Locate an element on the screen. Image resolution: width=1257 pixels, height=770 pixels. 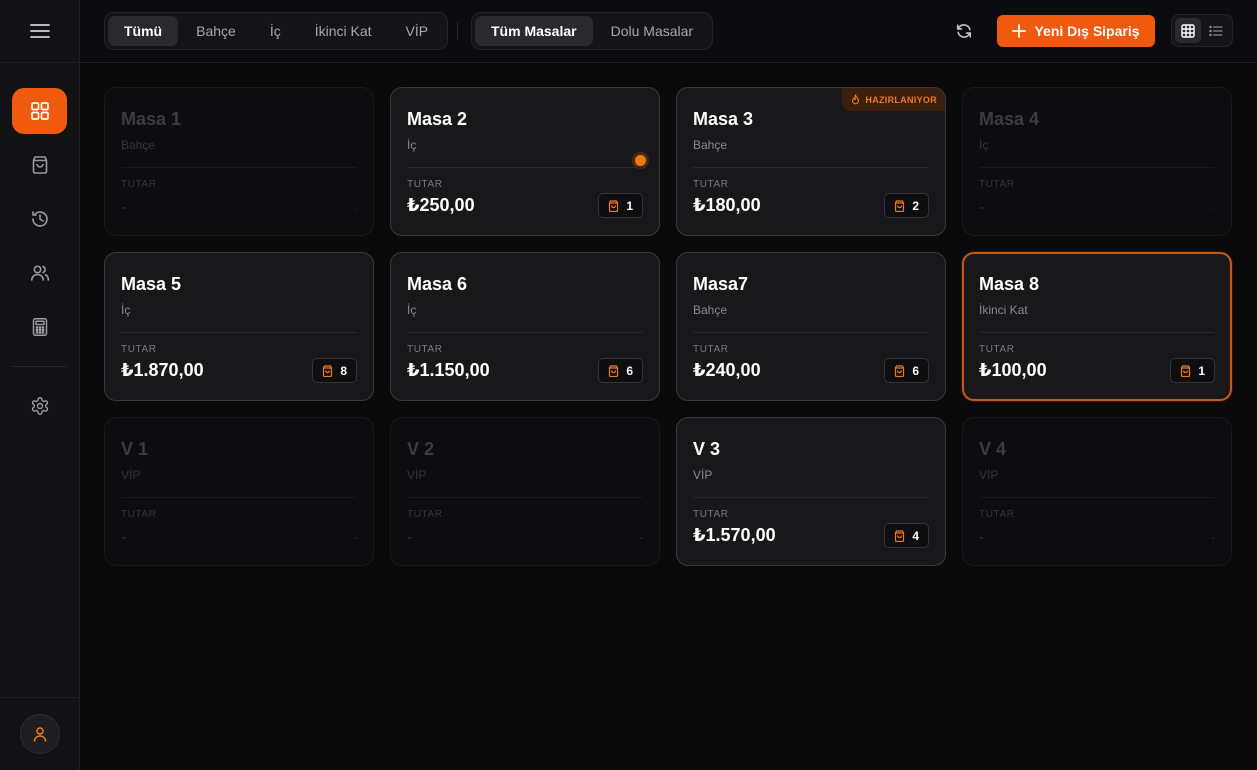
users-icon is located at coordinates (40, 273).